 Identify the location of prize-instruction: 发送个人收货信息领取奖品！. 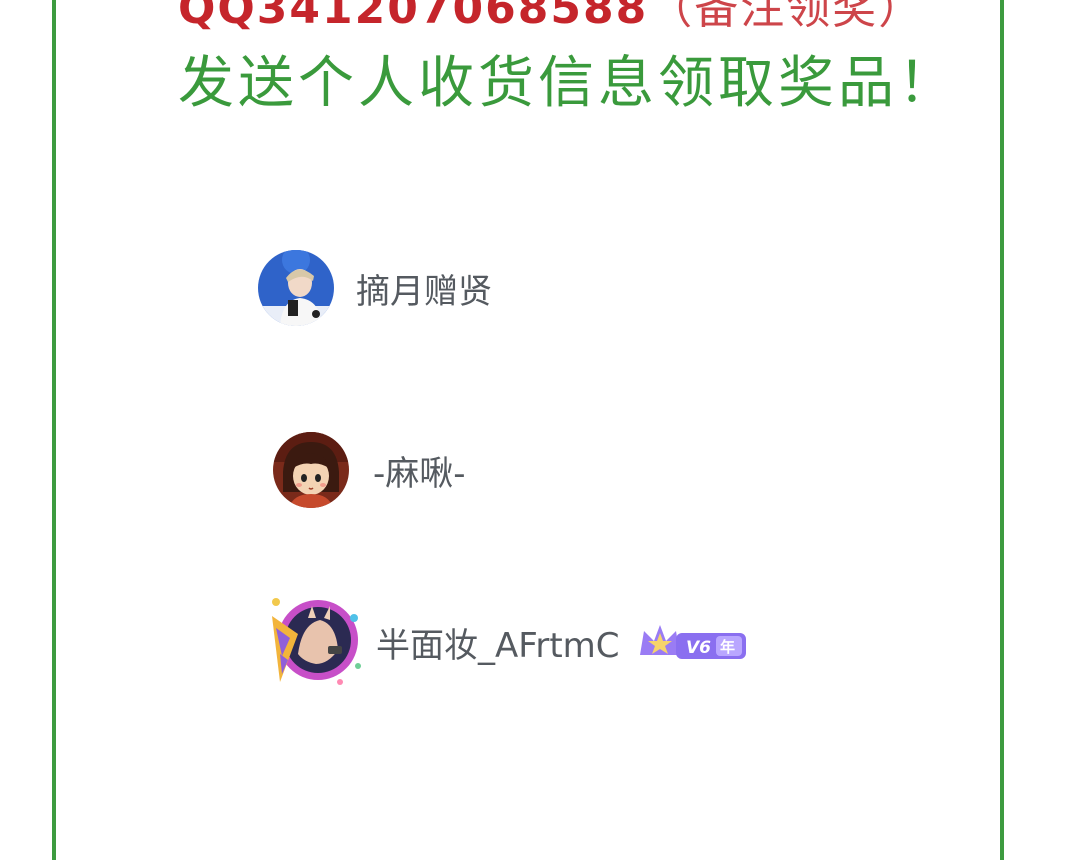
(568, 83).